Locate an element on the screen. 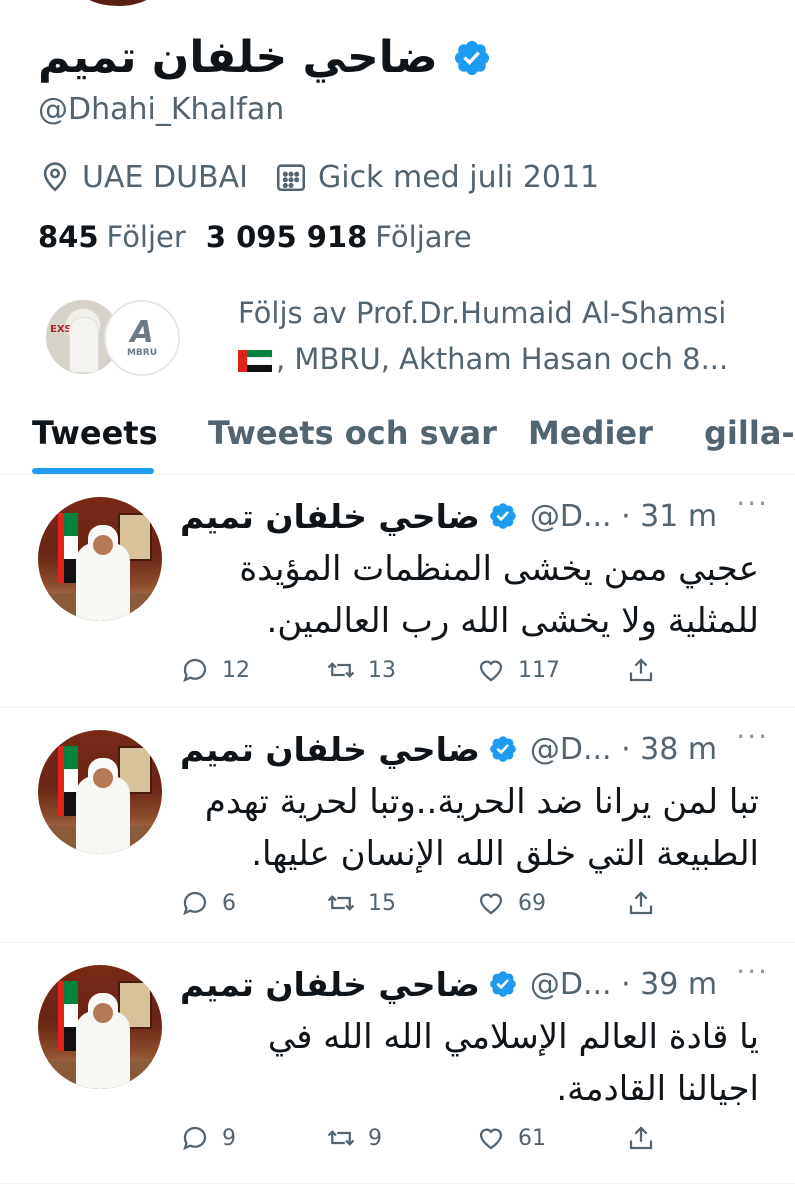 This screenshot has width=795, height=1200. profile-display-name: ضاحي خلفان تميم is located at coordinates (238, 57).